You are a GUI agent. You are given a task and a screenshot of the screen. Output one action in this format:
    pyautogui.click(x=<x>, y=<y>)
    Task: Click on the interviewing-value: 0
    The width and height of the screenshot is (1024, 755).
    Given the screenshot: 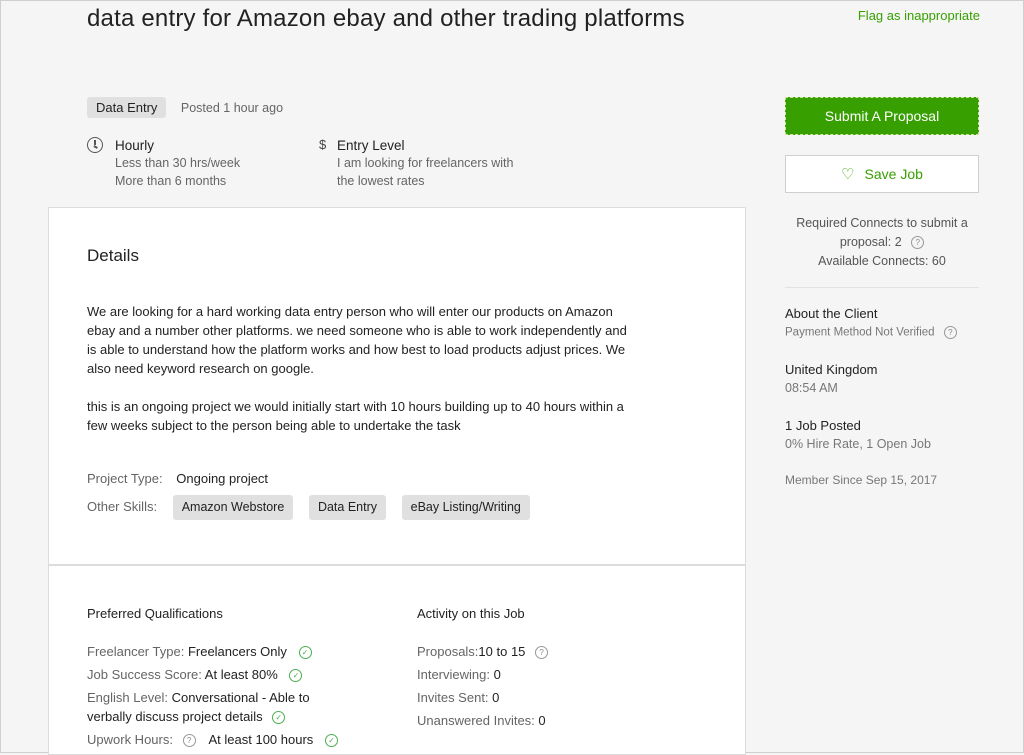 What is the action you would take?
    pyautogui.click(x=497, y=674)
    